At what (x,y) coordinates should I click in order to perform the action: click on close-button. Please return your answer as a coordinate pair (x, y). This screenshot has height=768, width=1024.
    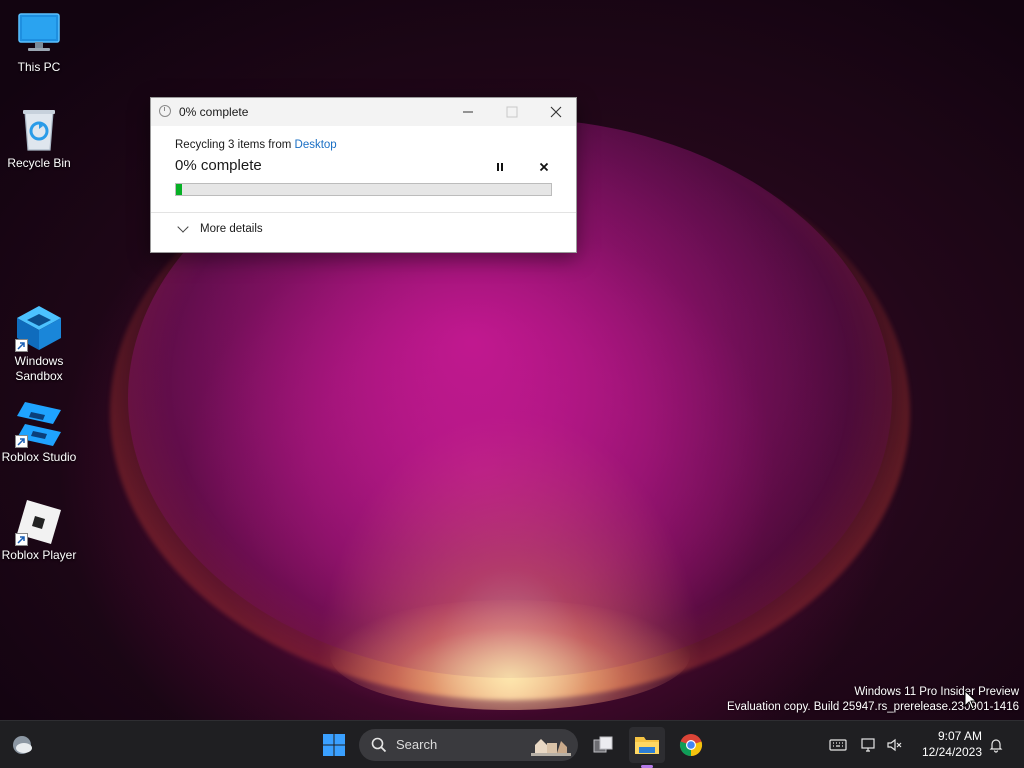
    Looking at the image, I should click on (556, 112).